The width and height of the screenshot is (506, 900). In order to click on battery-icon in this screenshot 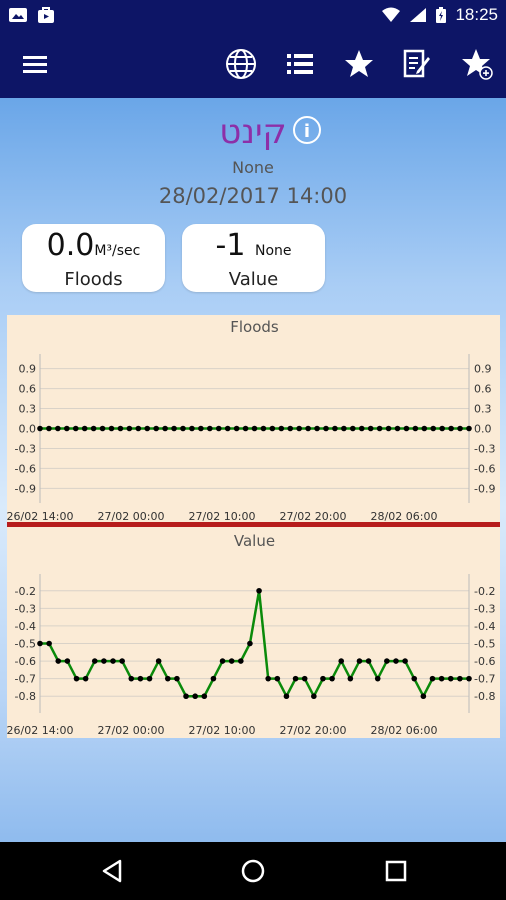, I will do `click(441, 15)`.